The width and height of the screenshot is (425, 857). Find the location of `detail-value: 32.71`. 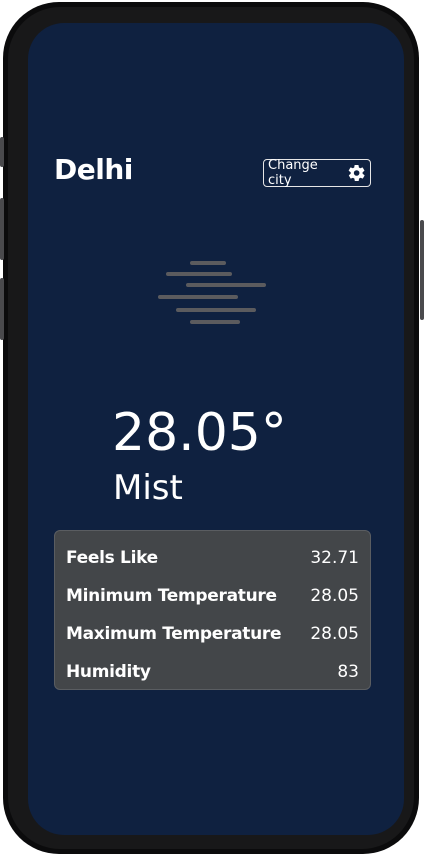

detail-value: 32.71 is located at coordinates (334, 558).